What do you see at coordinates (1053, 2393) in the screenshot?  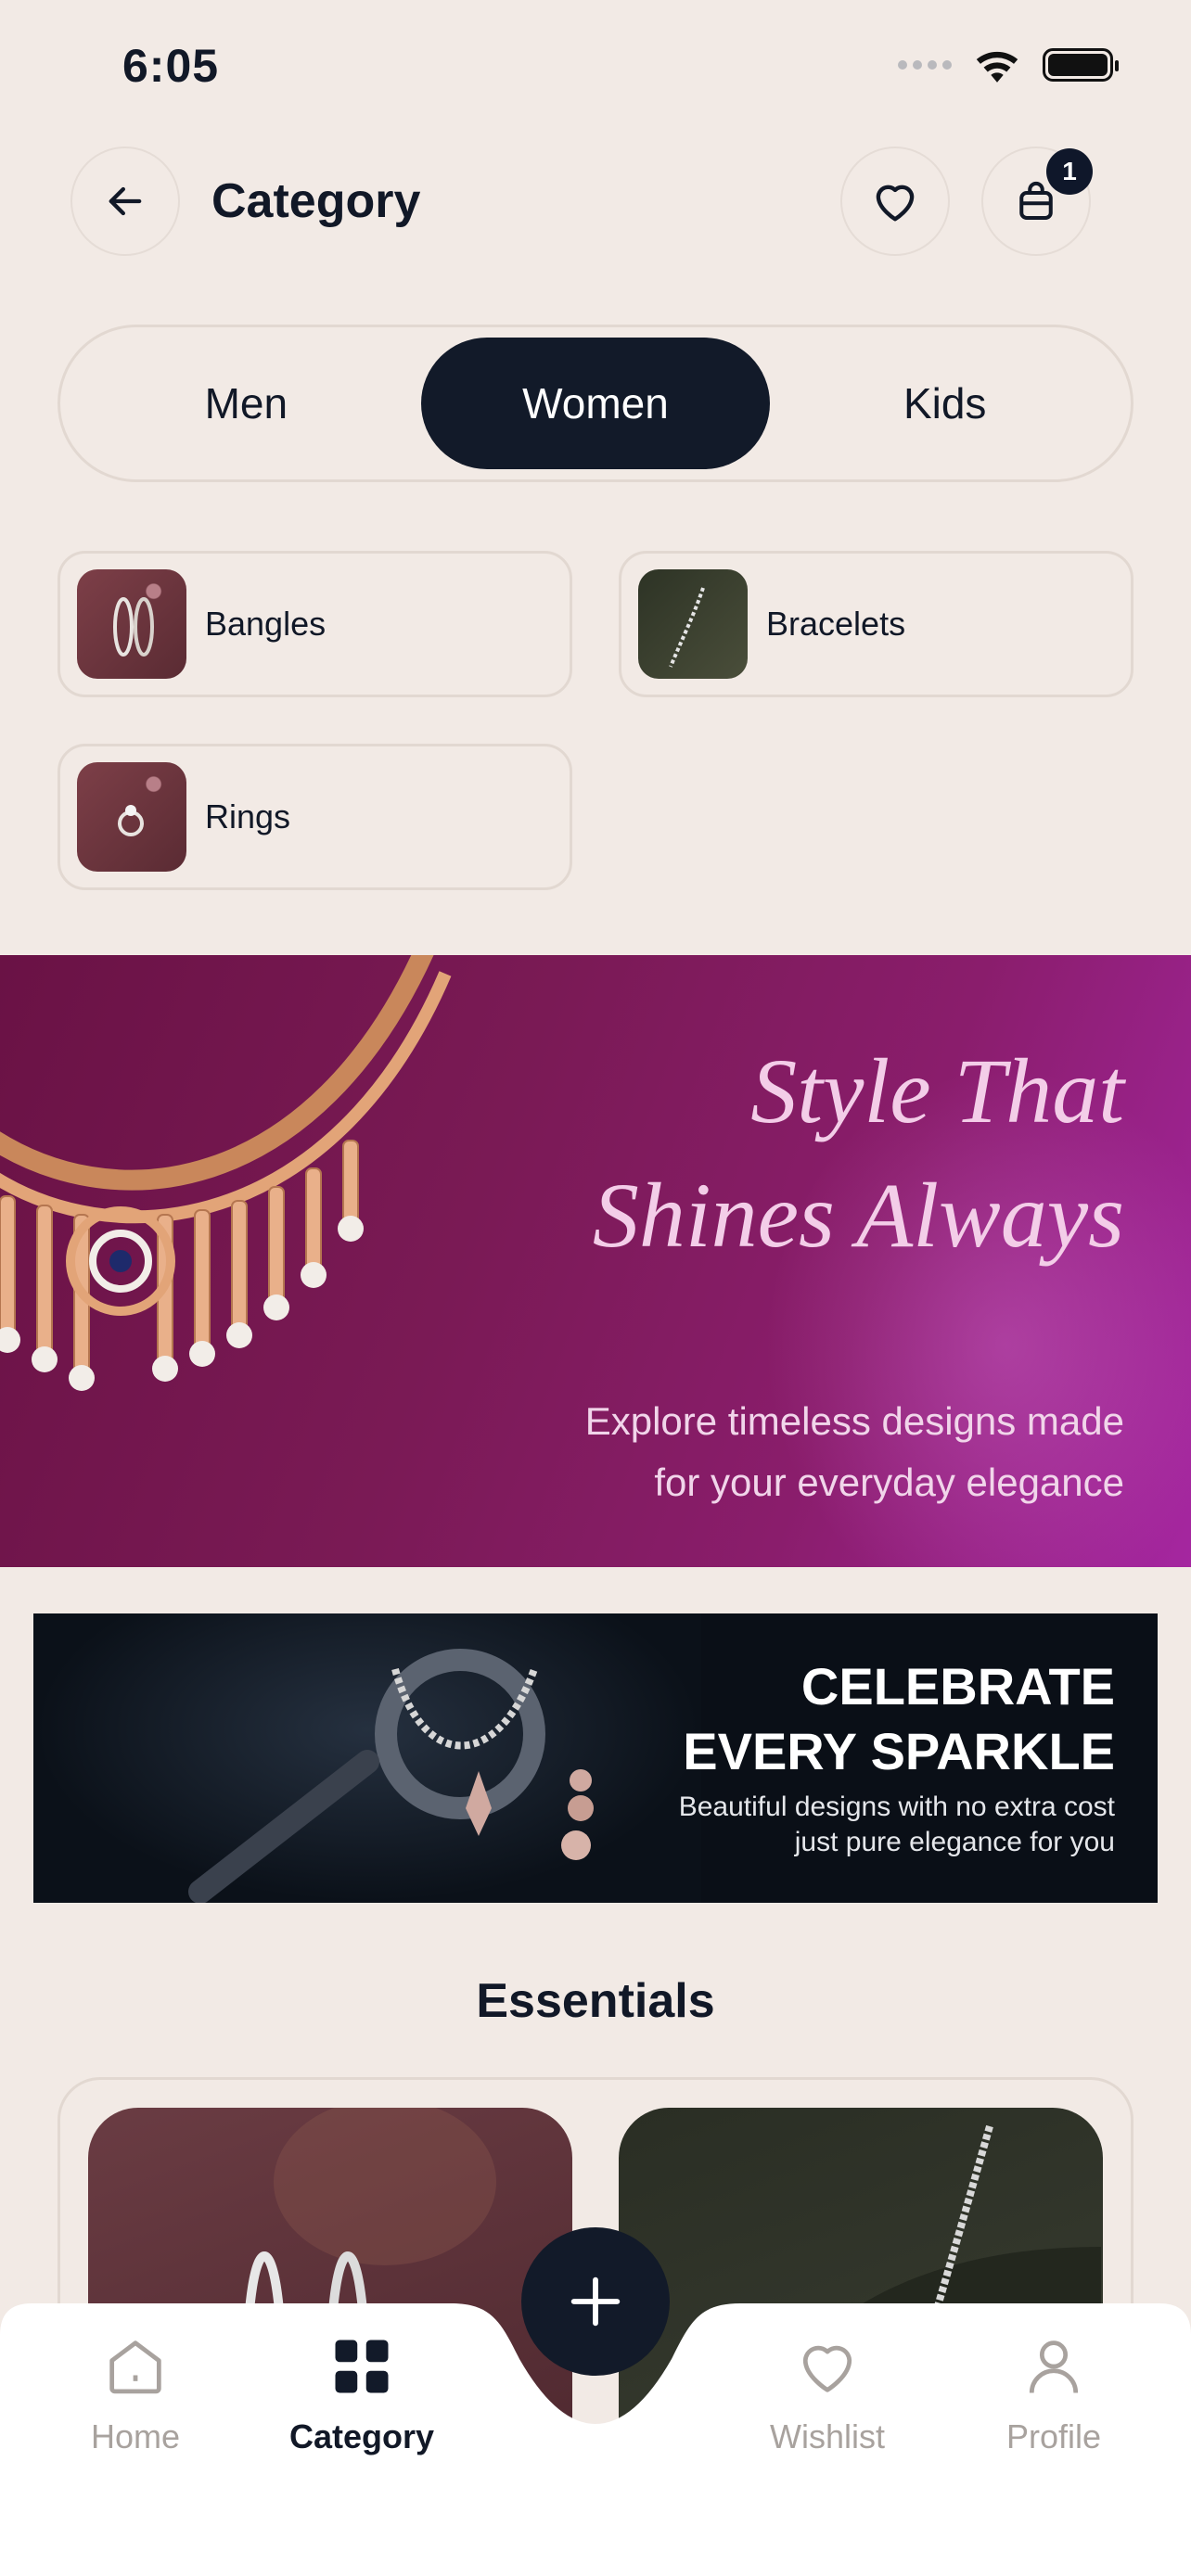 I see `nav-profile: Profile` at bounding box center [1053, 2393].